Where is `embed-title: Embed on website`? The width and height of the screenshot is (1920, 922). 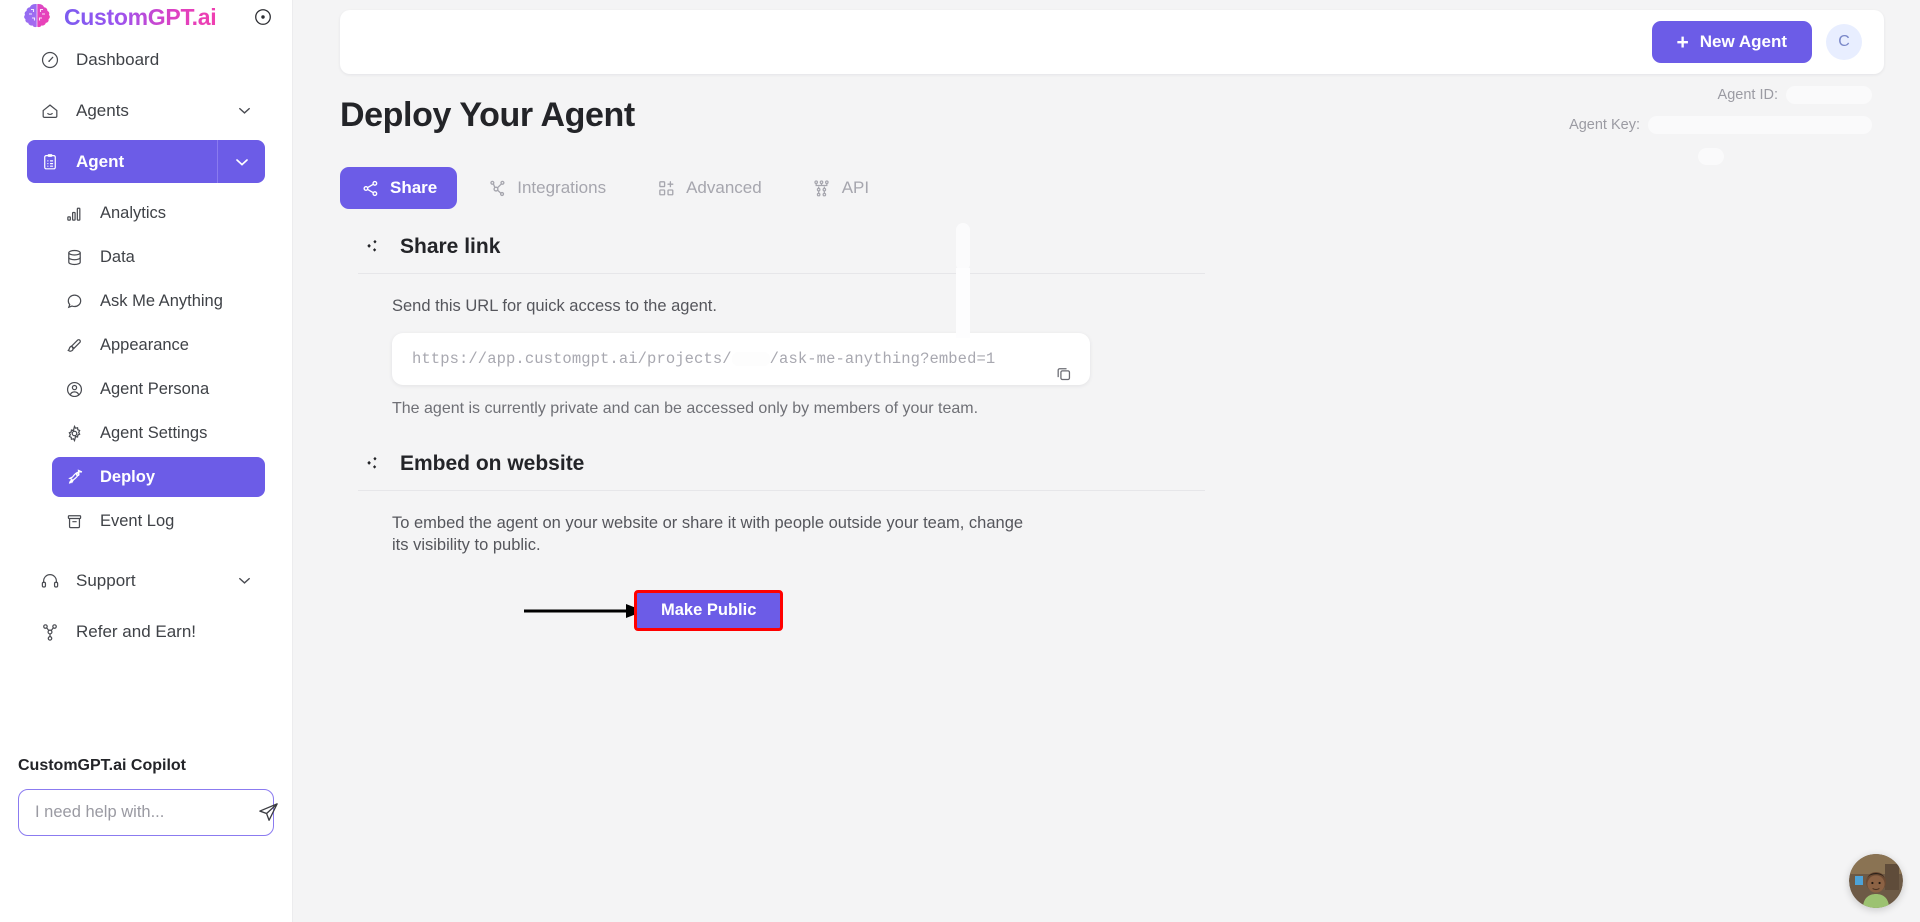 embed-title: Embed on website is located at coordinates (492, 464).